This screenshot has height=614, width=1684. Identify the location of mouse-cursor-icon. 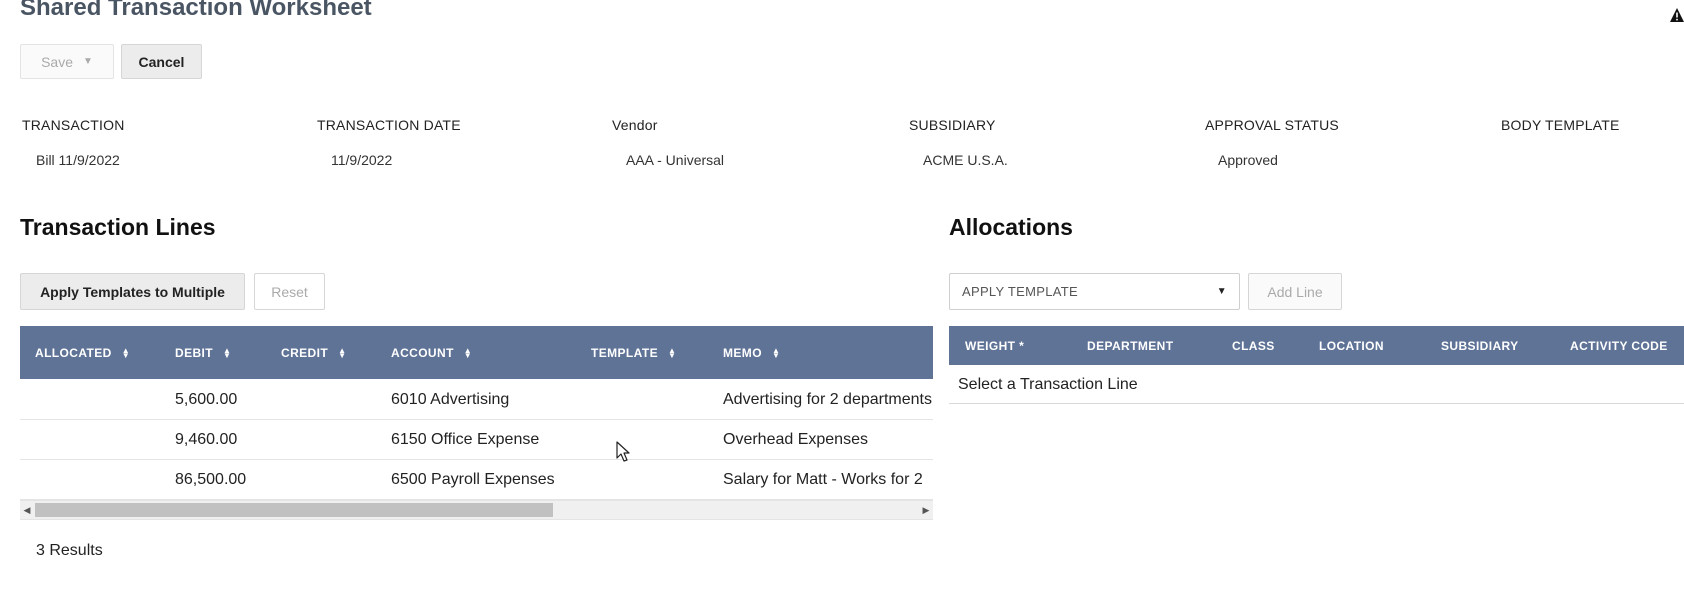
(623, 451).